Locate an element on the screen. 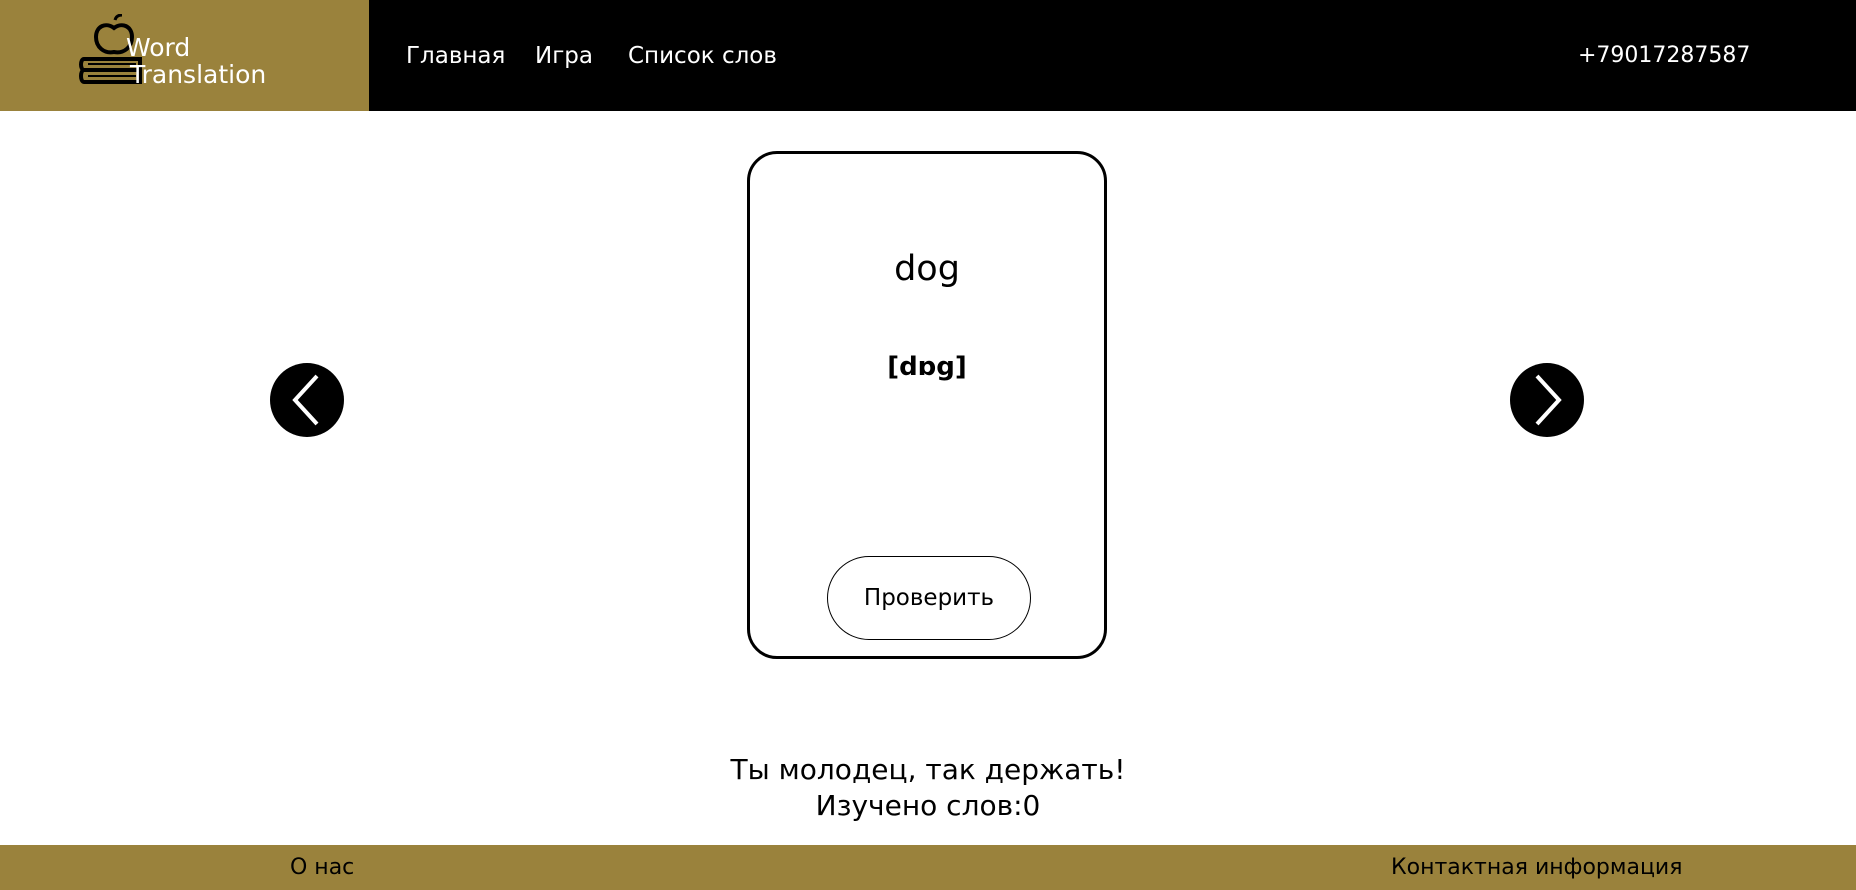  card-transcription: [dɒg] is located at coordinates (927, 367).